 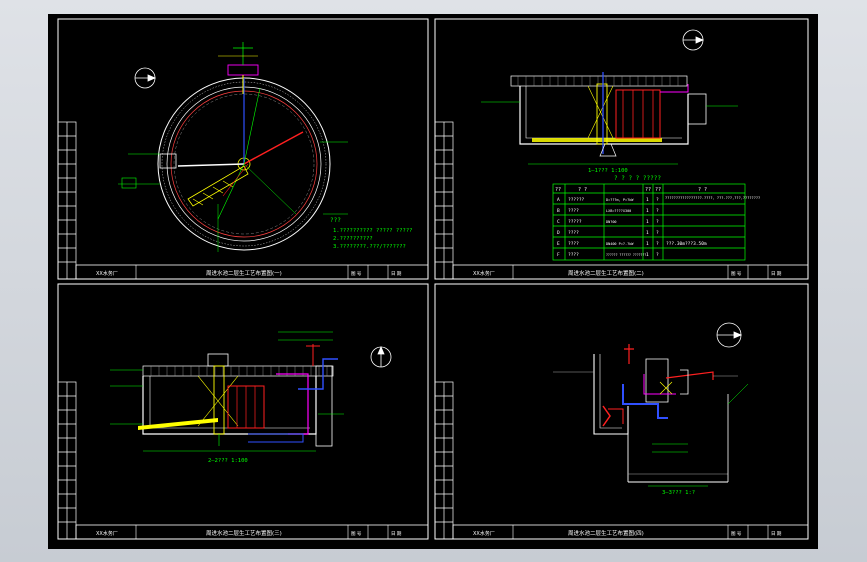 I want to click on table-cell: B, so click(x=558, y=211).